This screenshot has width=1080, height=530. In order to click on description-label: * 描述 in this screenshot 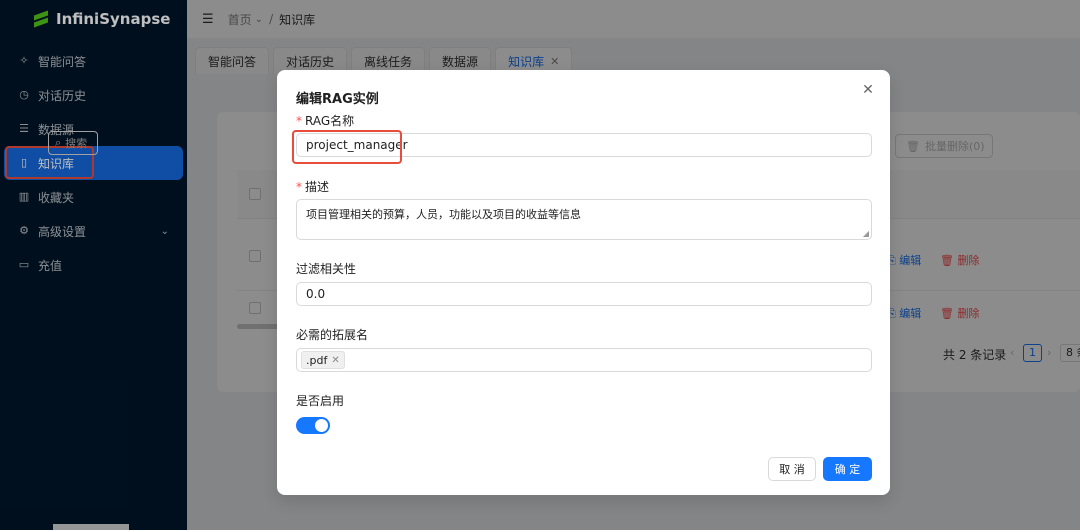, I will do `click(312, 186)`.